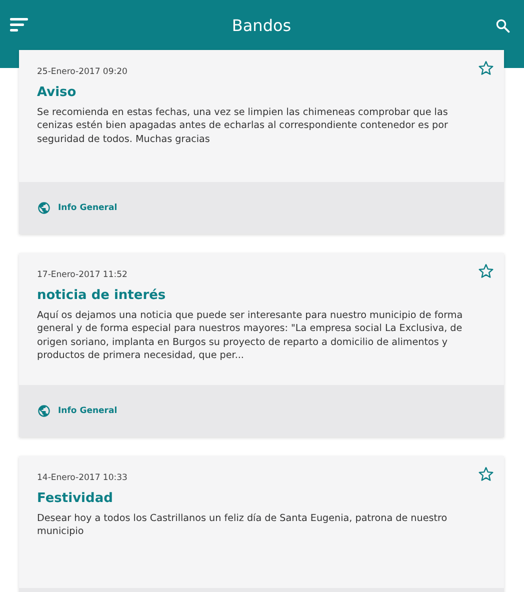  What do you see at coordinates (82, 275) in the screenshot?
I see `notice-date: 17-Enero-2017 11:52` at bounding box center [82, 275].